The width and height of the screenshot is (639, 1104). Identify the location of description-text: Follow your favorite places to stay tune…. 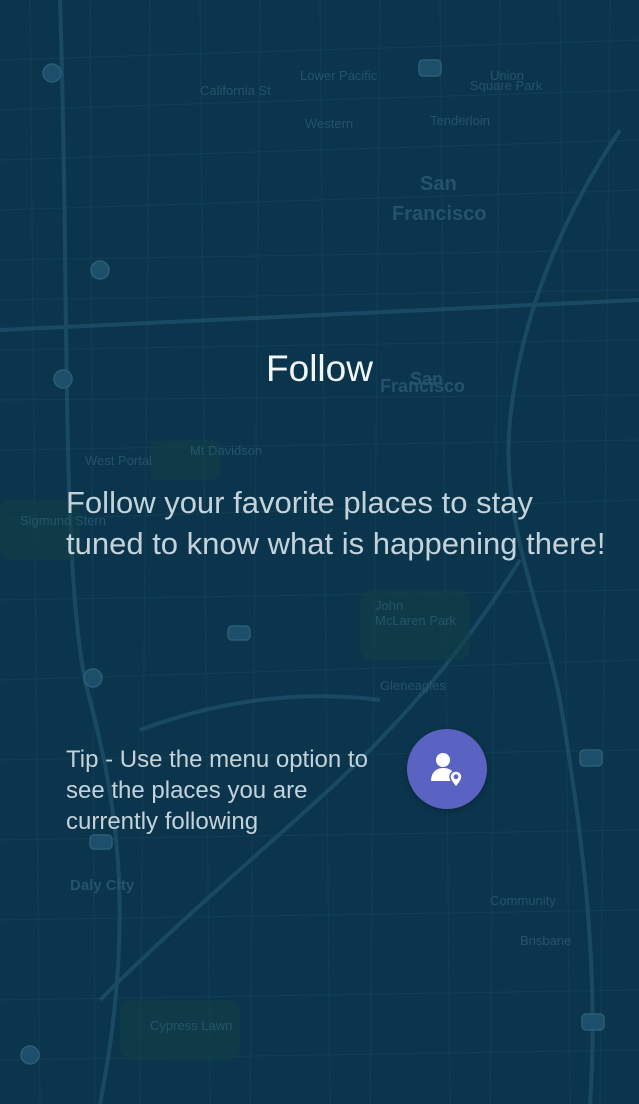
(336, 523).